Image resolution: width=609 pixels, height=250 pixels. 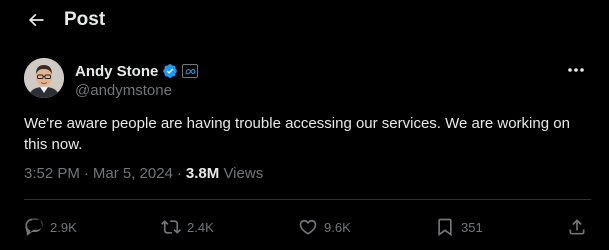 I want to click on author-handle: @andymstone, so click(x=123, y=90).